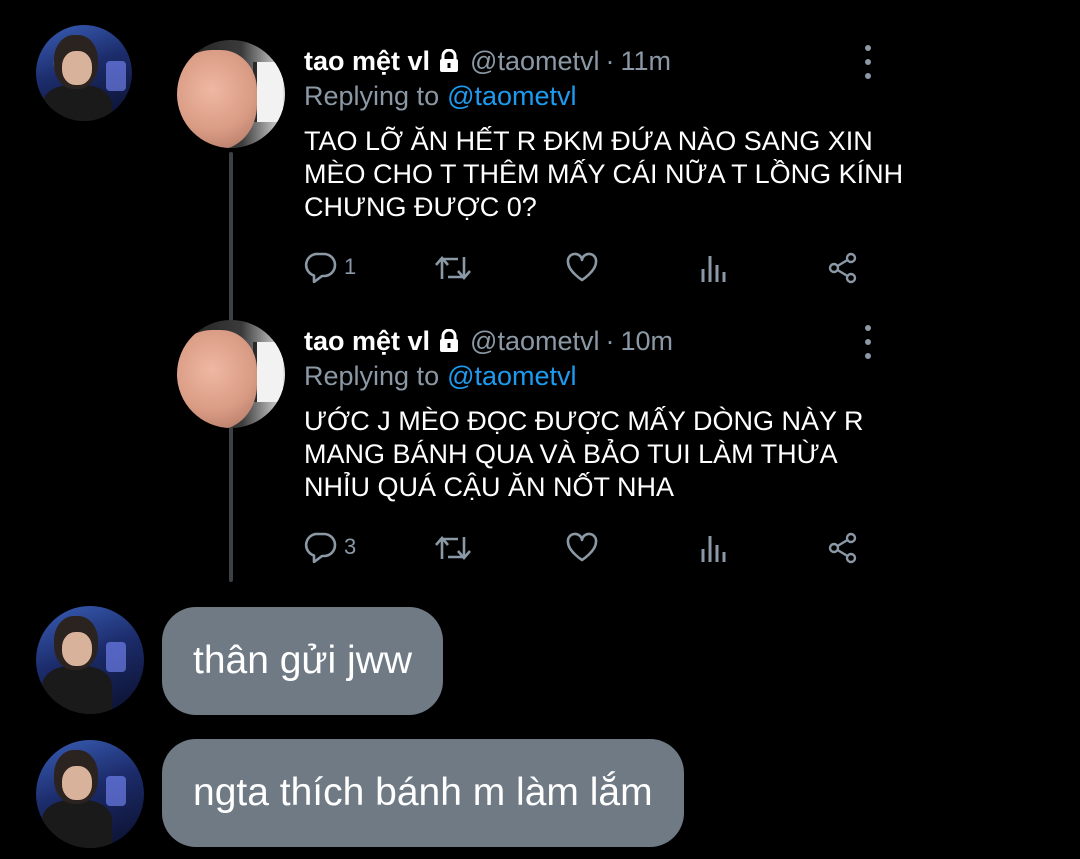 This screenshot has width=1080, height=859. I want to click on reply-count: 3, so click(350, 546).